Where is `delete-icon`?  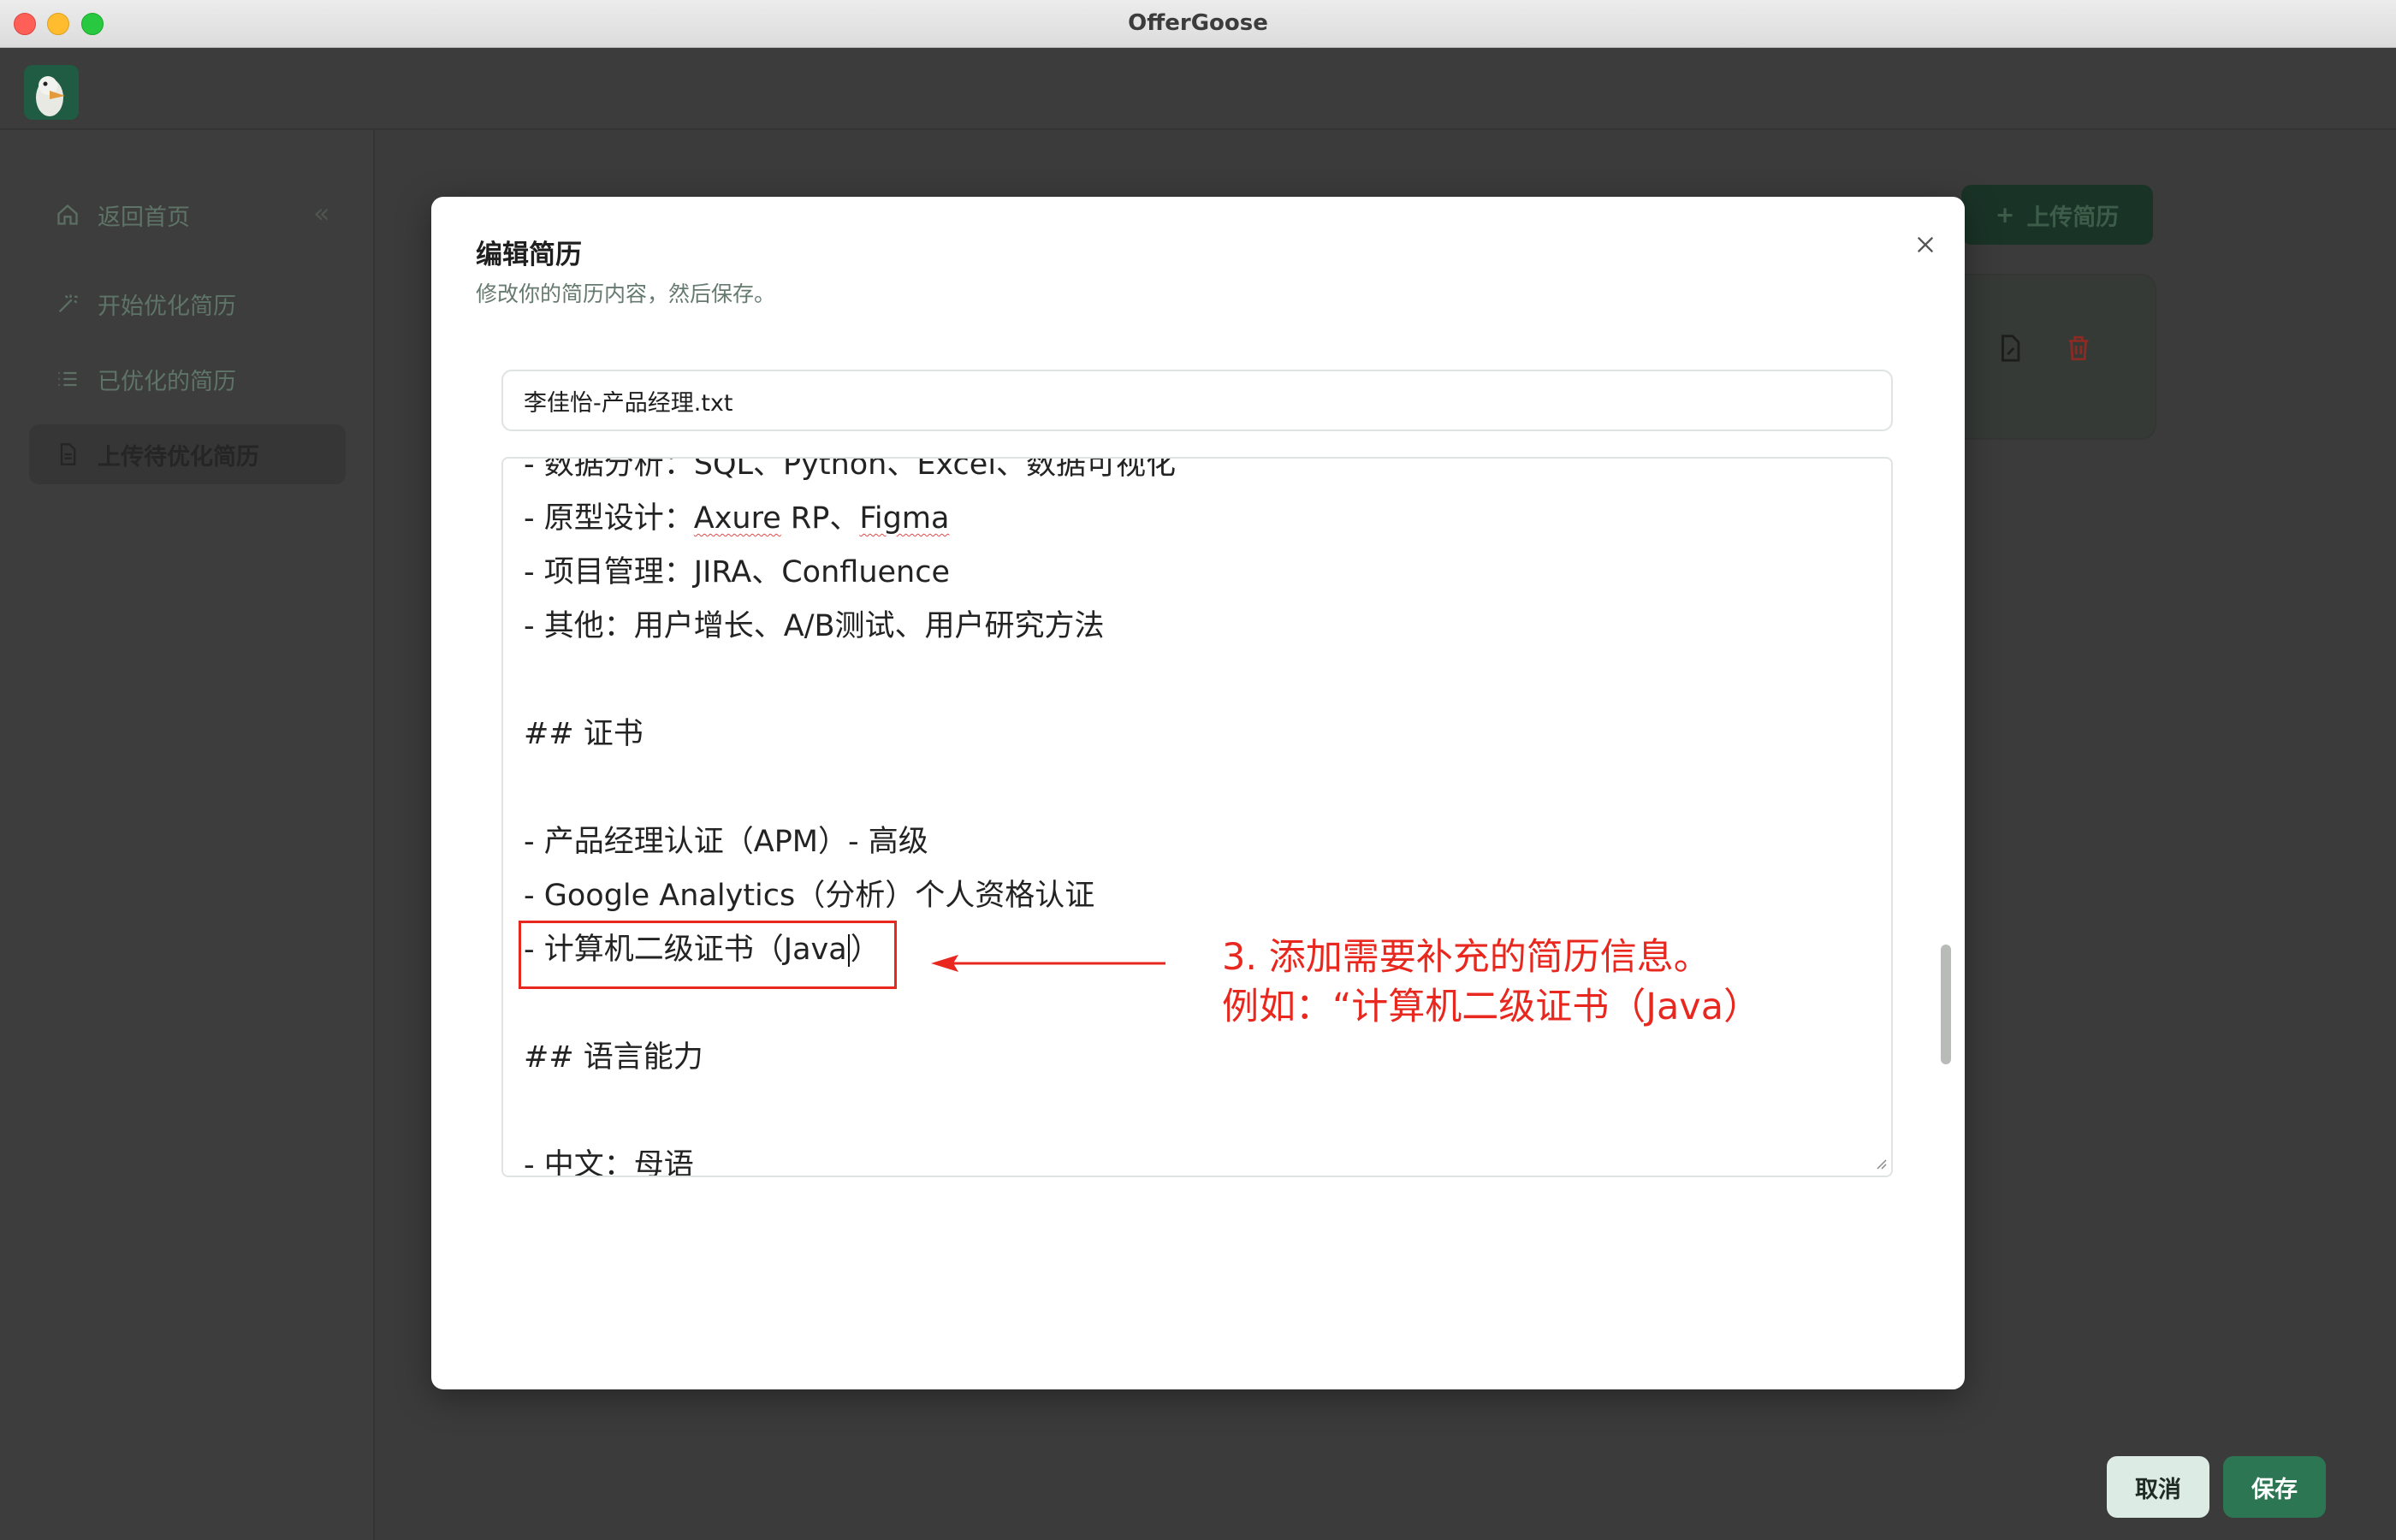
delete-icon is located at coordinates (2078, 350).